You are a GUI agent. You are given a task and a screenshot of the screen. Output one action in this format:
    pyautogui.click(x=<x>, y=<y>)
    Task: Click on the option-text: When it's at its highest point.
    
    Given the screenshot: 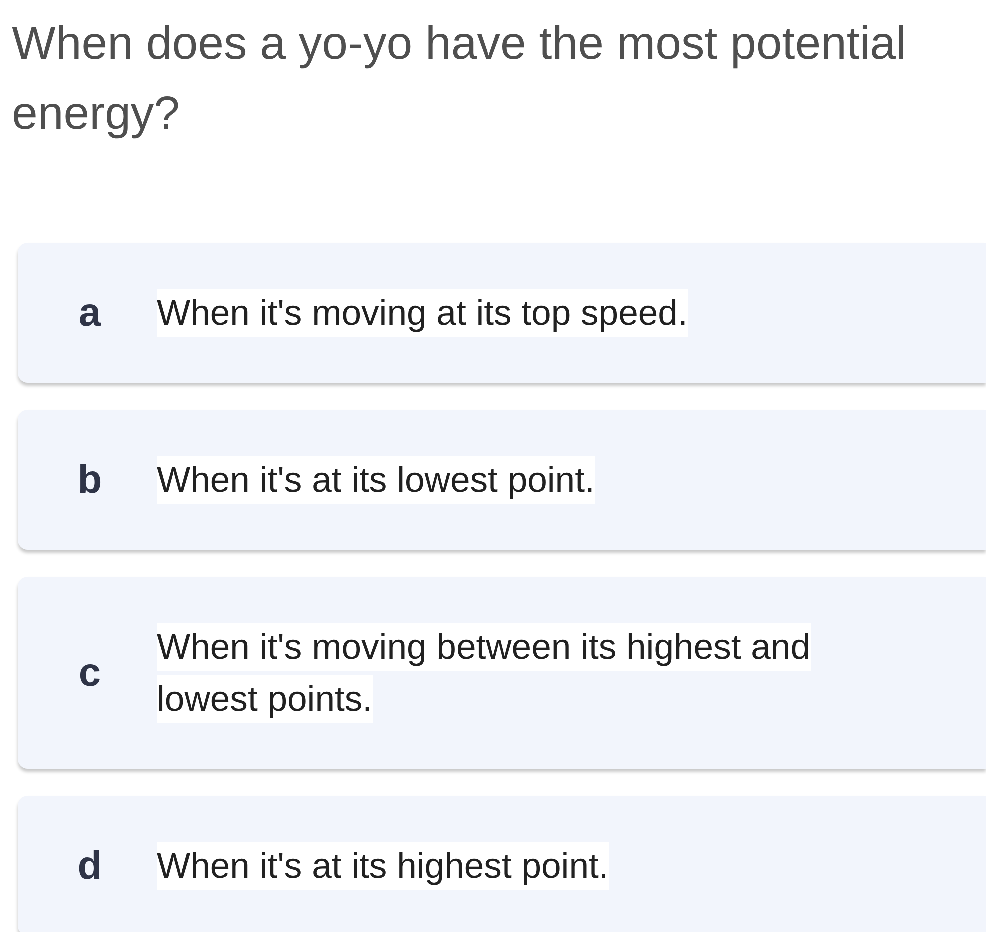 What is the action you would take?
    pyautogui.click(x=383, y=866)
    